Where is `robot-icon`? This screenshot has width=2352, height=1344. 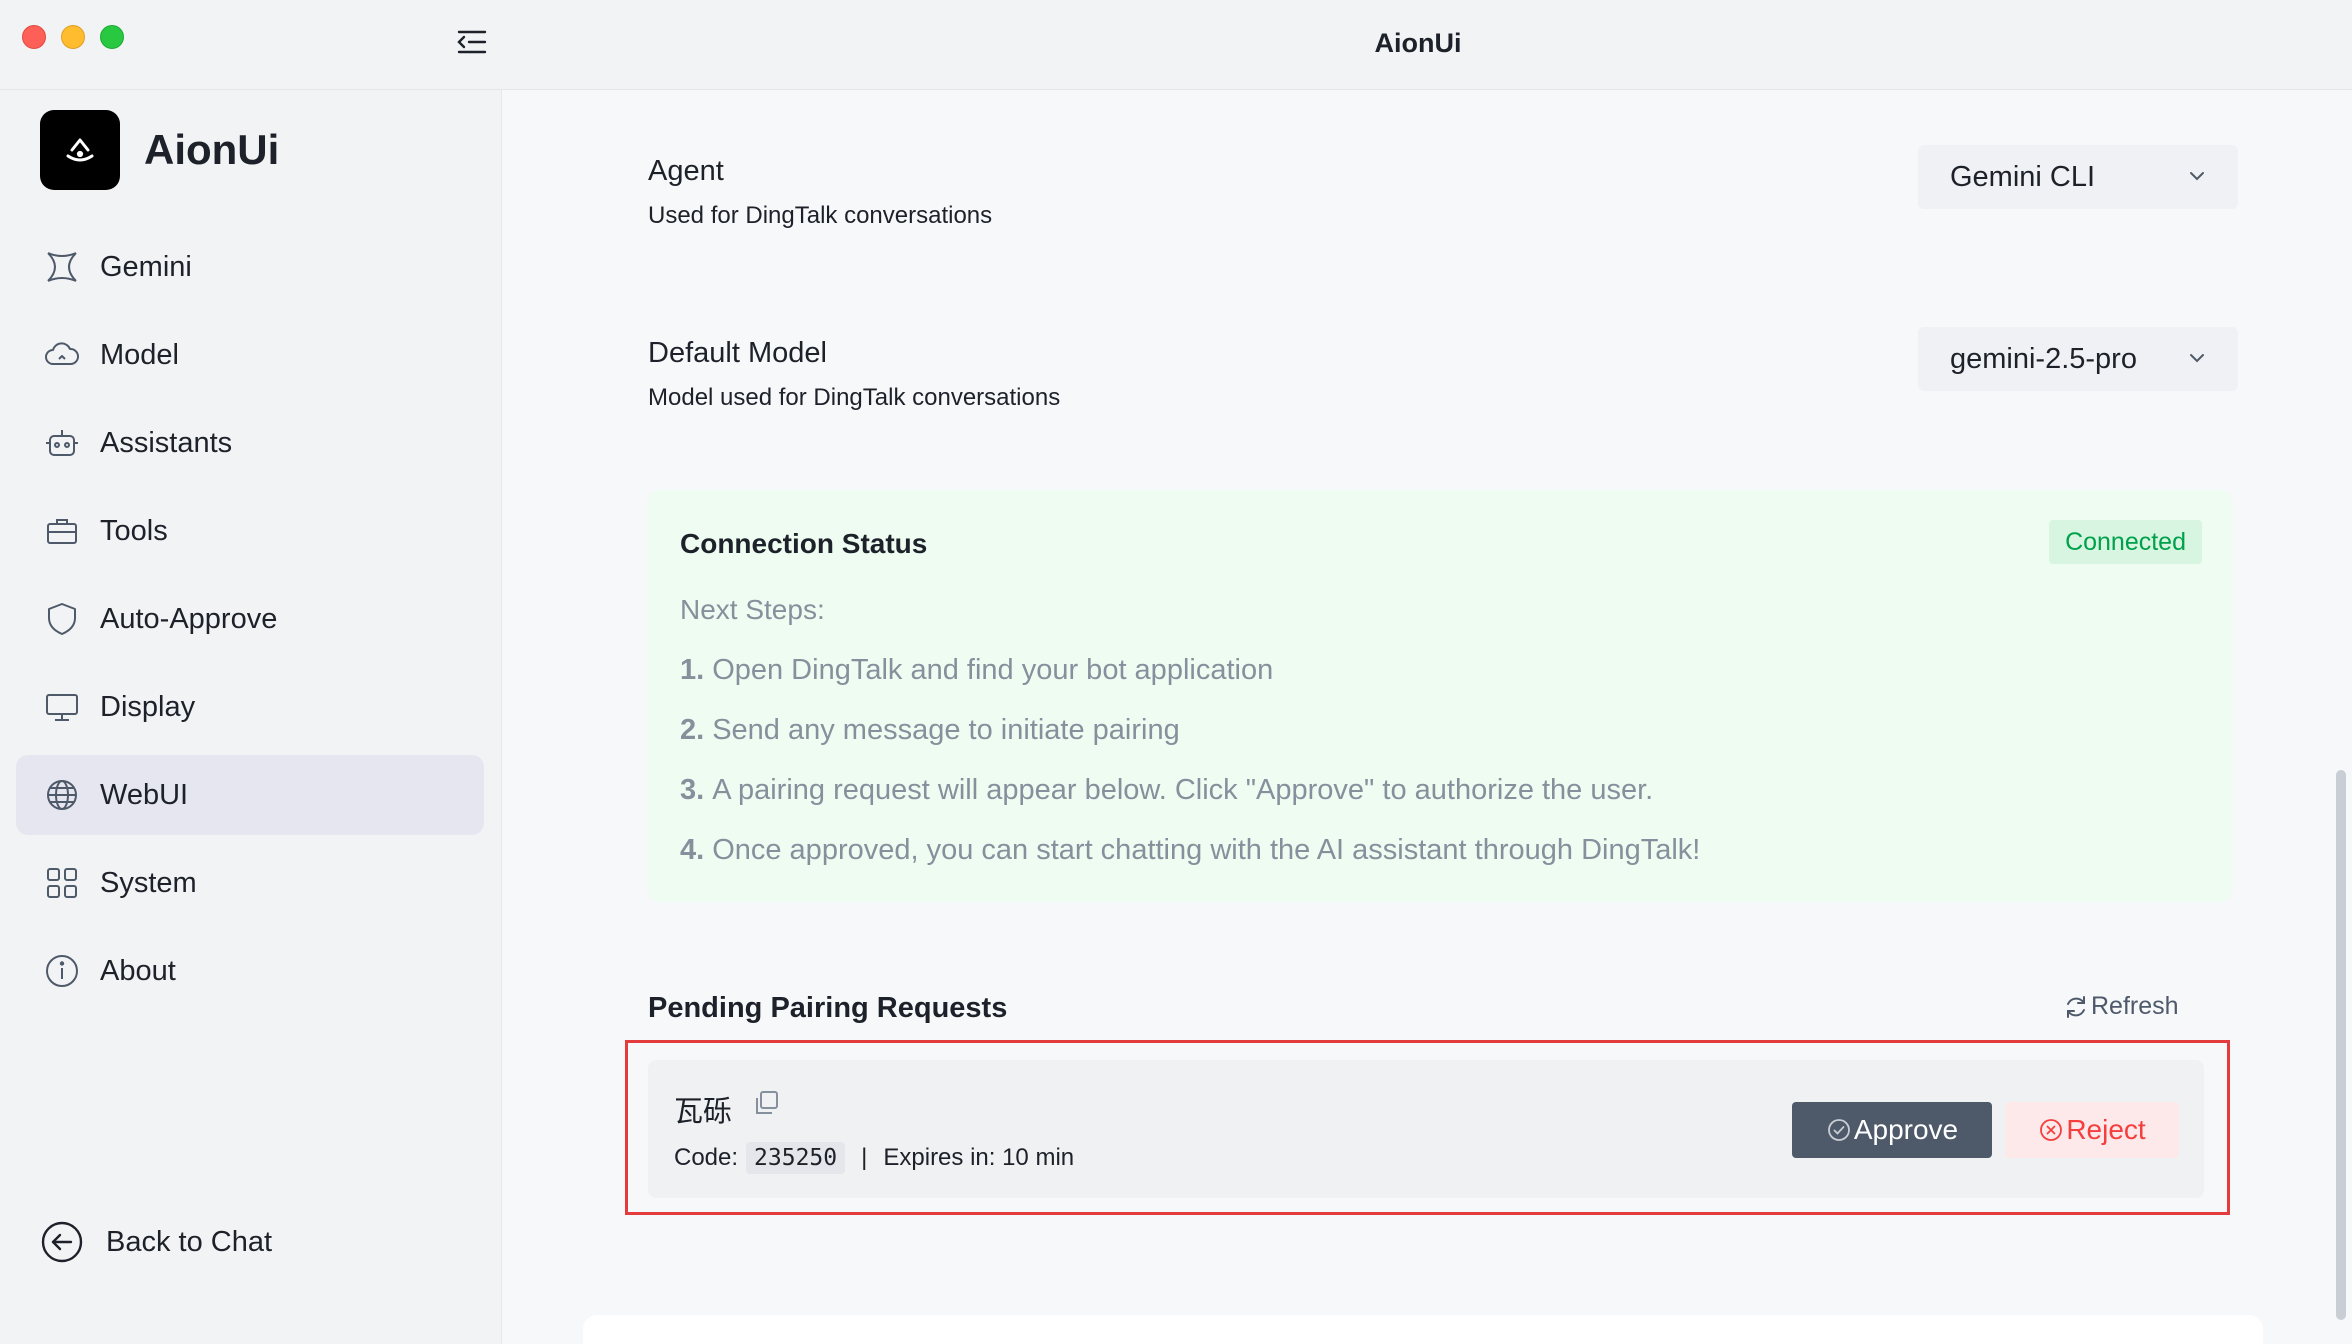
robot-icon is located at coordinates (62, 443).